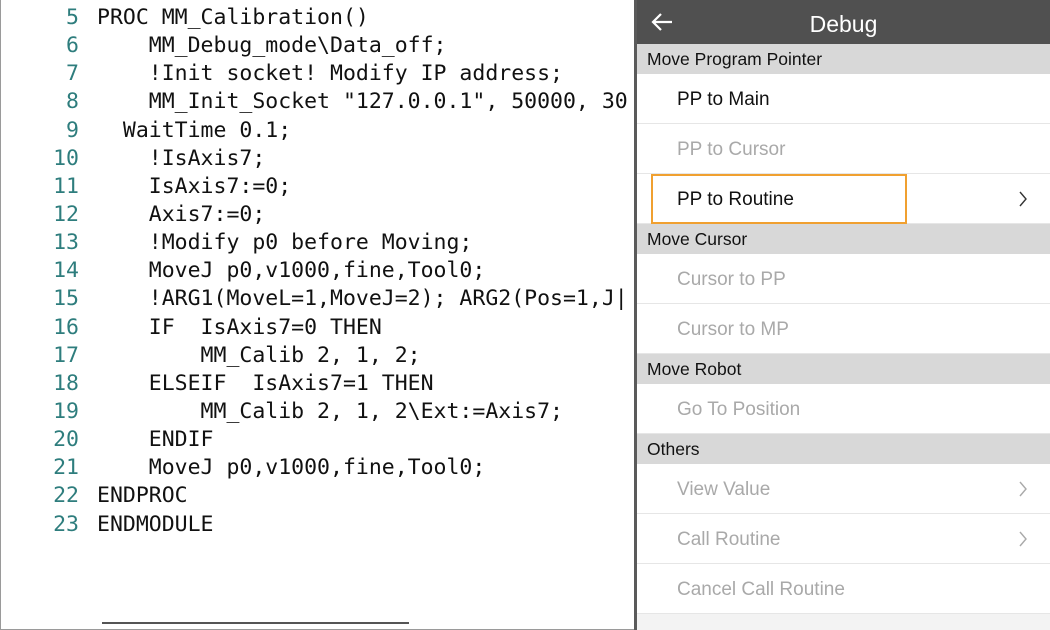  I want to click on menu-item-cancel-call-routine: Cancel Call Routine, so click(843, 589).